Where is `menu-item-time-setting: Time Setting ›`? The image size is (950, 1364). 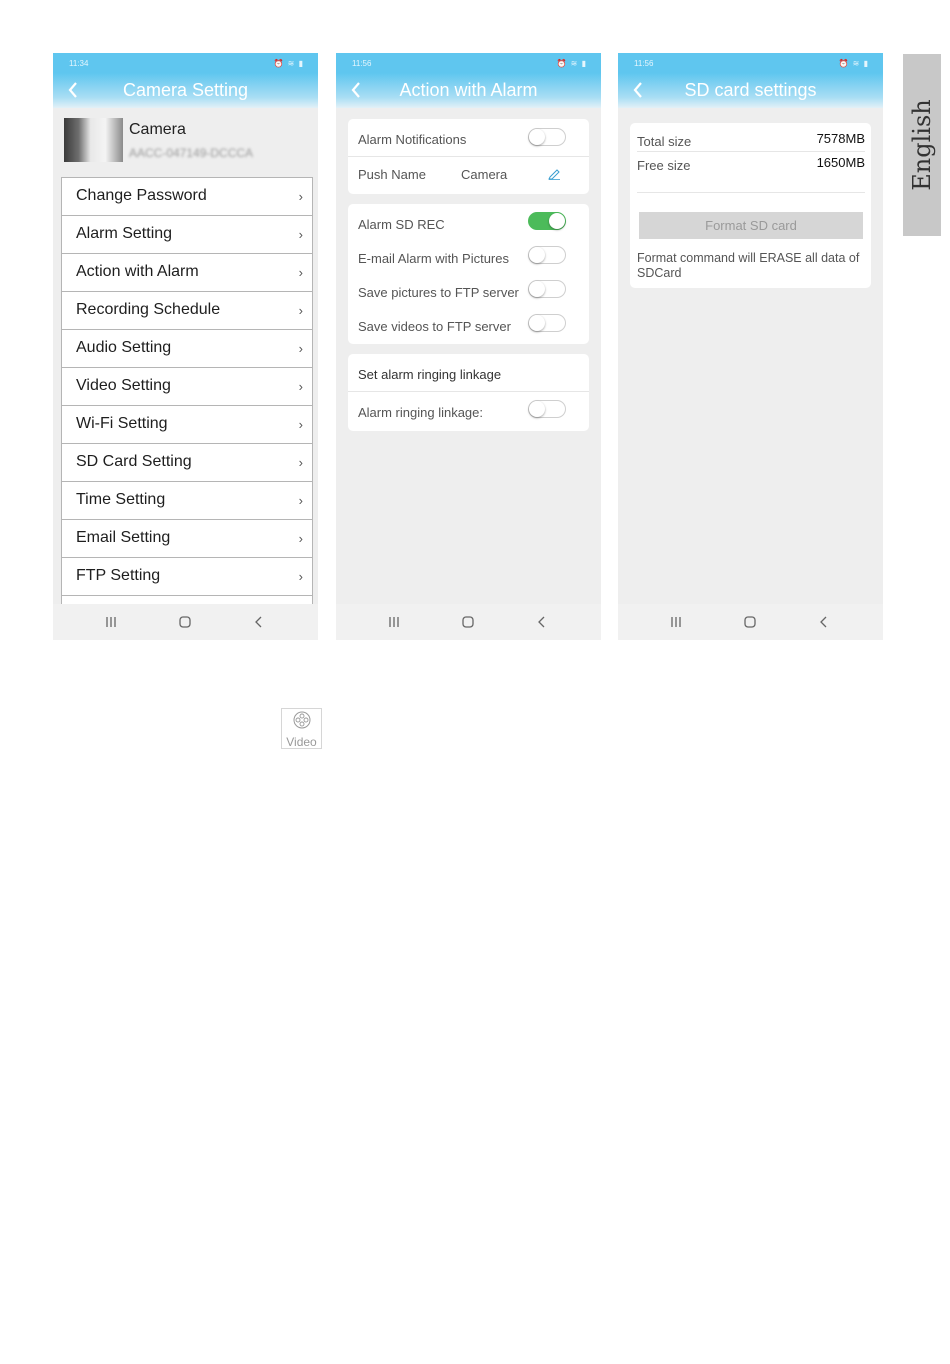
menu-item-time-setting: Time Setting › is located at coordinates (187, 501).